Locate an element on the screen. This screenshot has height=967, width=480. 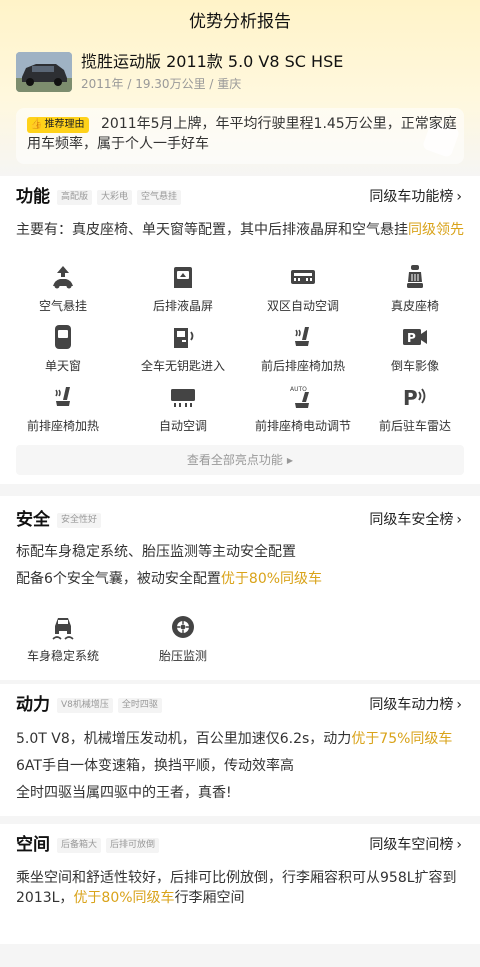
power-rank-link: 同级车动力榜 › is located at coordinates (415, 705).